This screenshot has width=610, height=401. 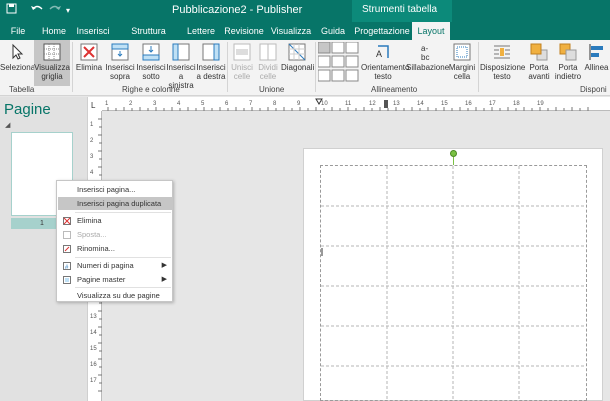 What do you see at coordinates (17, 63) in the screenshot?
I see `seleziona-button: Seleziona` at bounding box center [17, 63].